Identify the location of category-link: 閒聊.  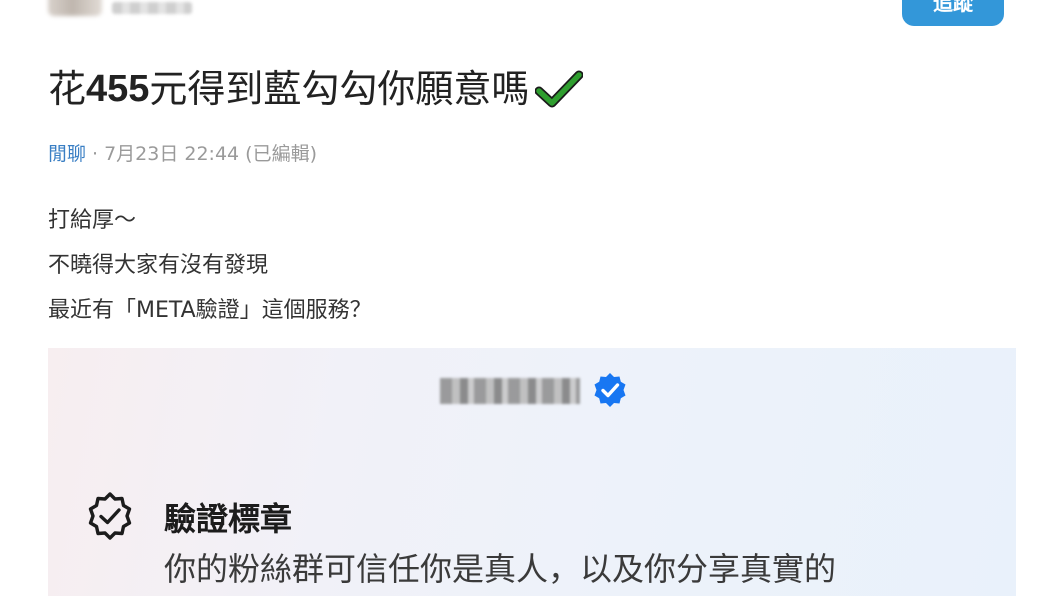
(67, 154).